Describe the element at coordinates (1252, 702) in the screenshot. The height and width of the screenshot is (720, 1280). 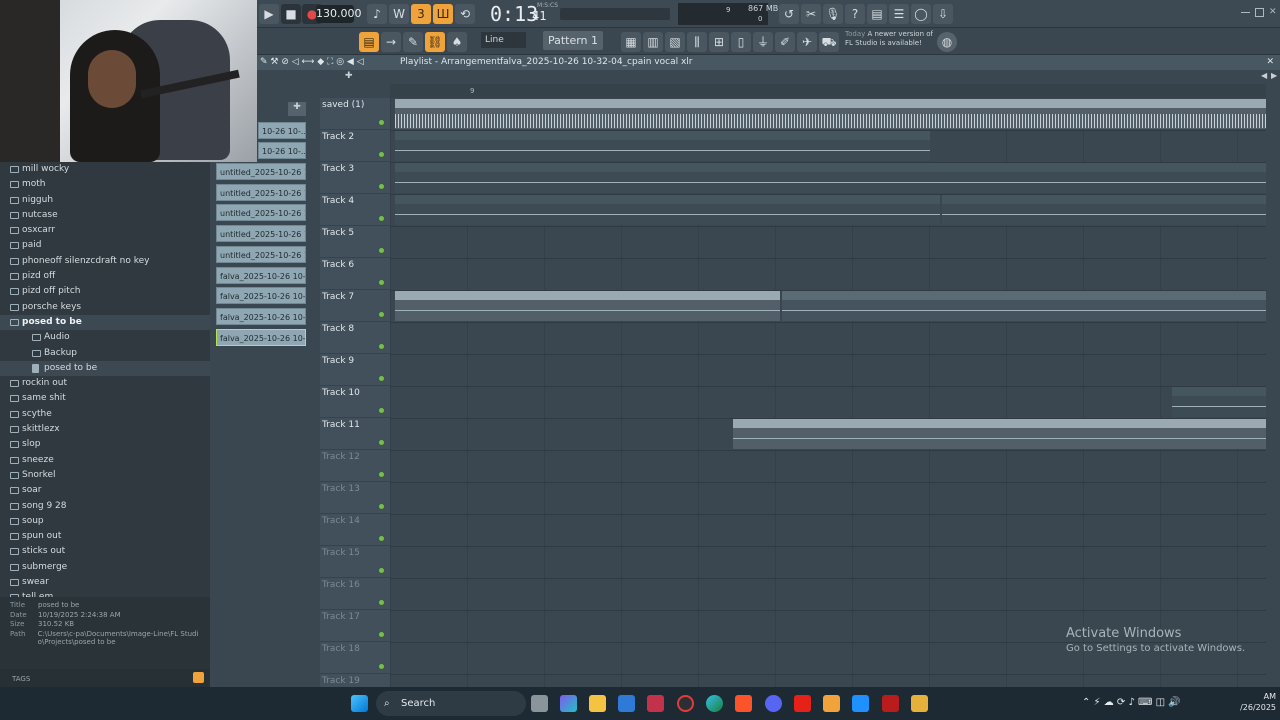
I see `taskbar-clock: AM /26/2025` at that location.